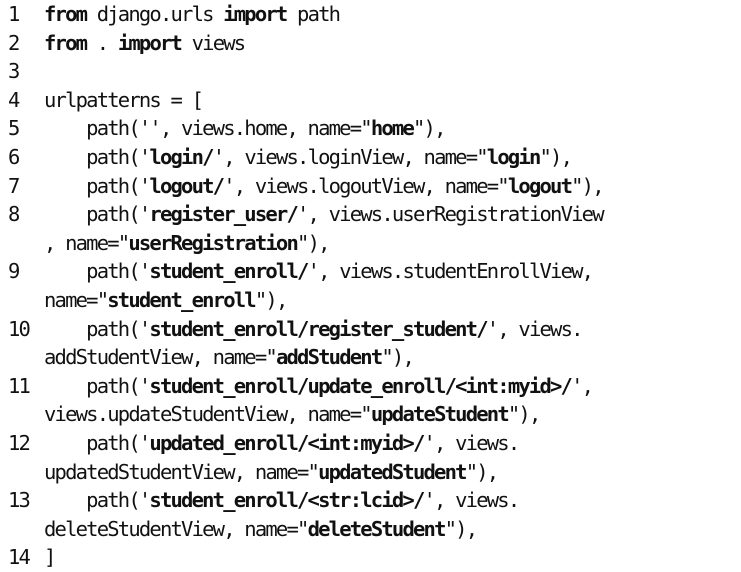  Describe the element at coordinates (14, 214) in the screenshot. I see `line-number: 8` at that location.